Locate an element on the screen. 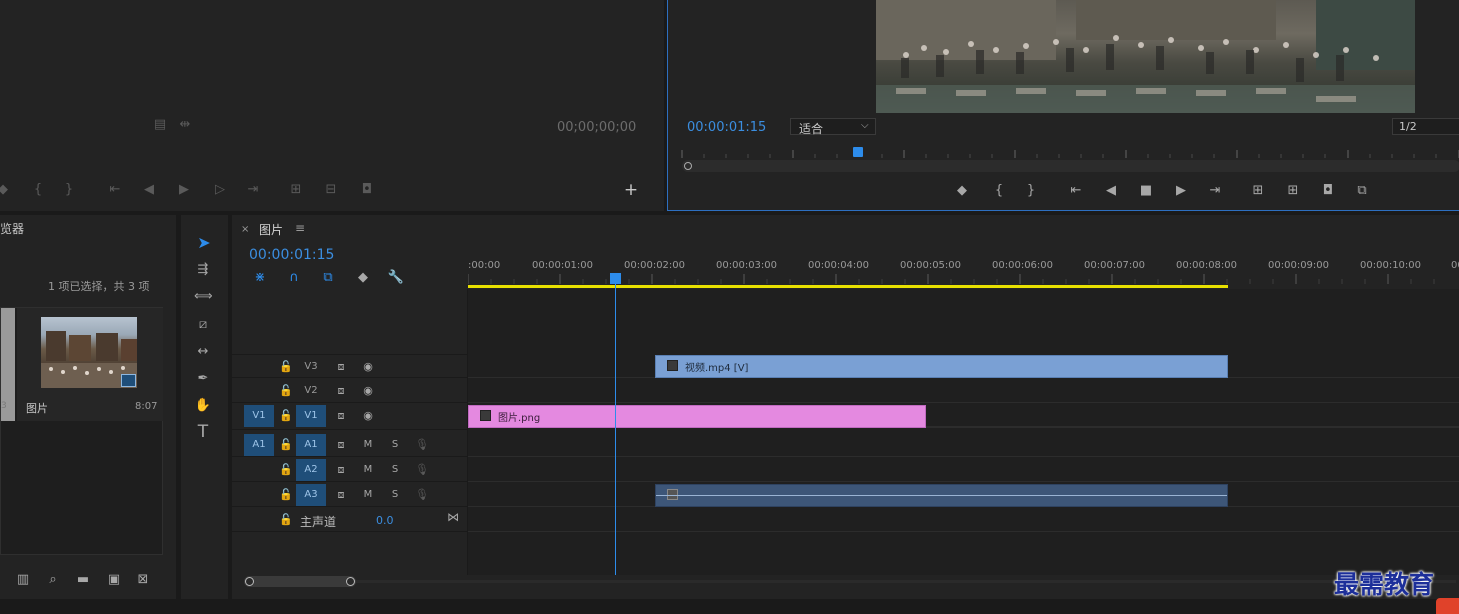 The width and height of the screenshot is (1459, 614). timeline-zoom-scrollbar is located at coordinates (300, 581).